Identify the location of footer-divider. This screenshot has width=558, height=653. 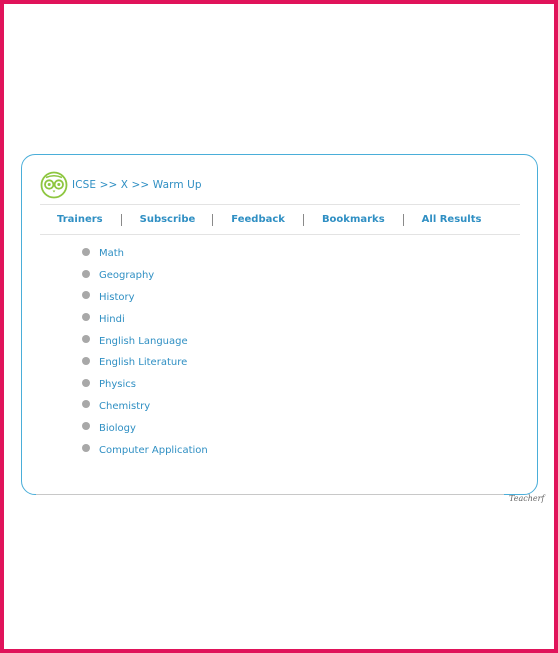
(270, 494).